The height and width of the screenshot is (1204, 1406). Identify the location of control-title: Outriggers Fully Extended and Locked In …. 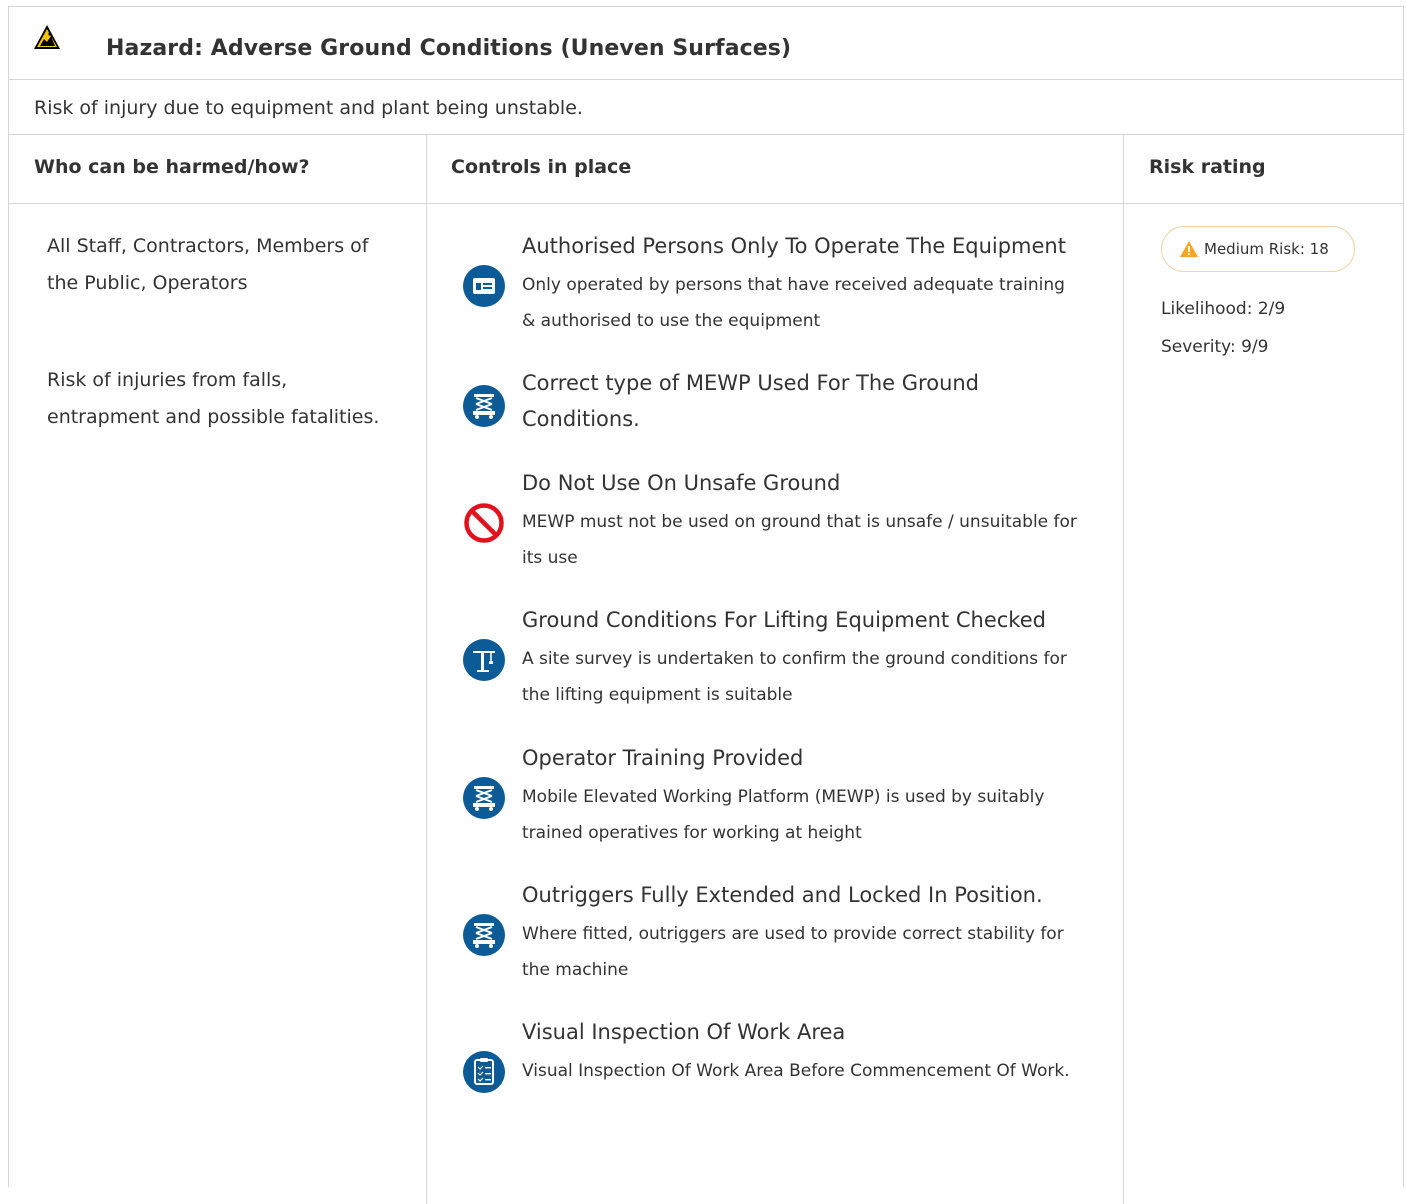
(782, 895).